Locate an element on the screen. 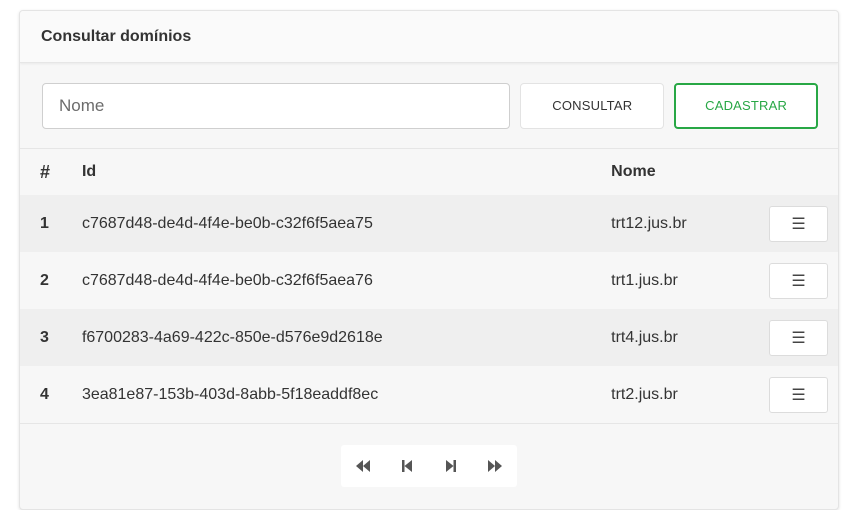 This screenshot has width=849, height=510. row-number: 3 is located at coordinates (51, 337).